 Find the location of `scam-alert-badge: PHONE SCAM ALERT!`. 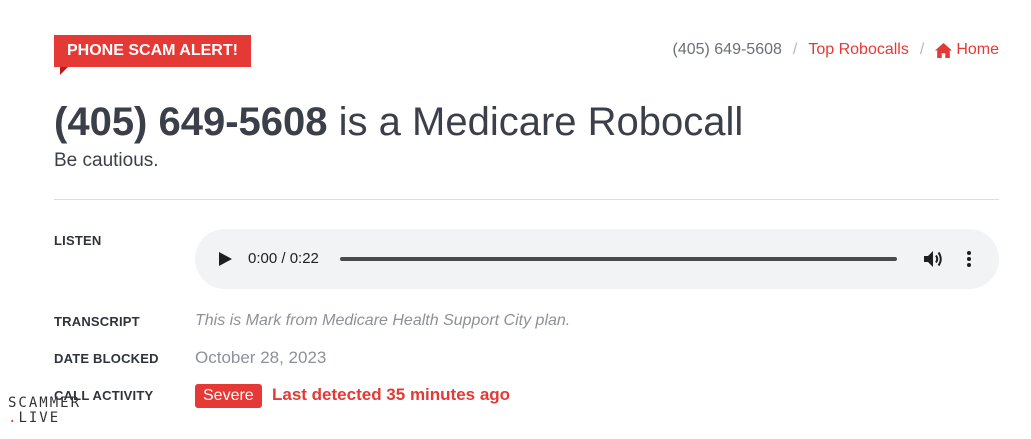

scam-alert-badge: PHONE SCAM ALERT! is located at coordinates (152, 51).